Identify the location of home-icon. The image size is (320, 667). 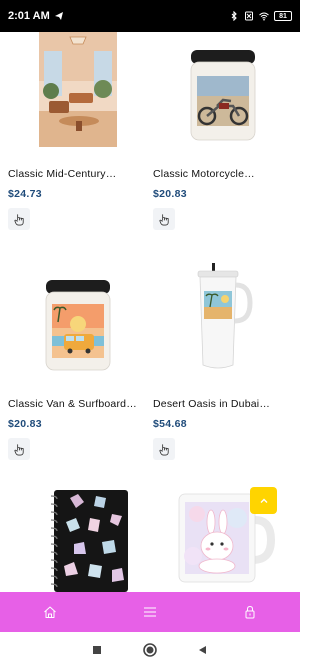
(50, 612).